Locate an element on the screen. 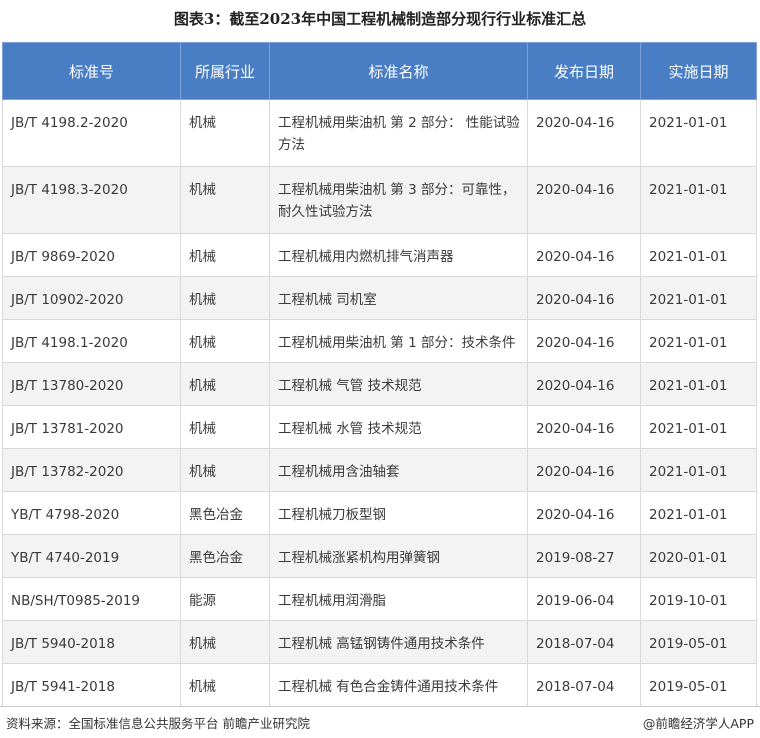 The width and height of the screenshot is (760, 738). header-publish-date: 发布日期 is located at coordinates (584, 71).